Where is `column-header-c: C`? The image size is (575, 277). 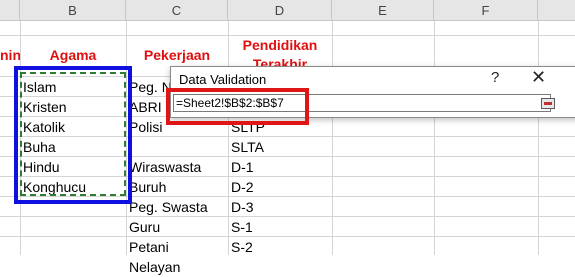 column-header-c: C is located at coordinates (177, 10).